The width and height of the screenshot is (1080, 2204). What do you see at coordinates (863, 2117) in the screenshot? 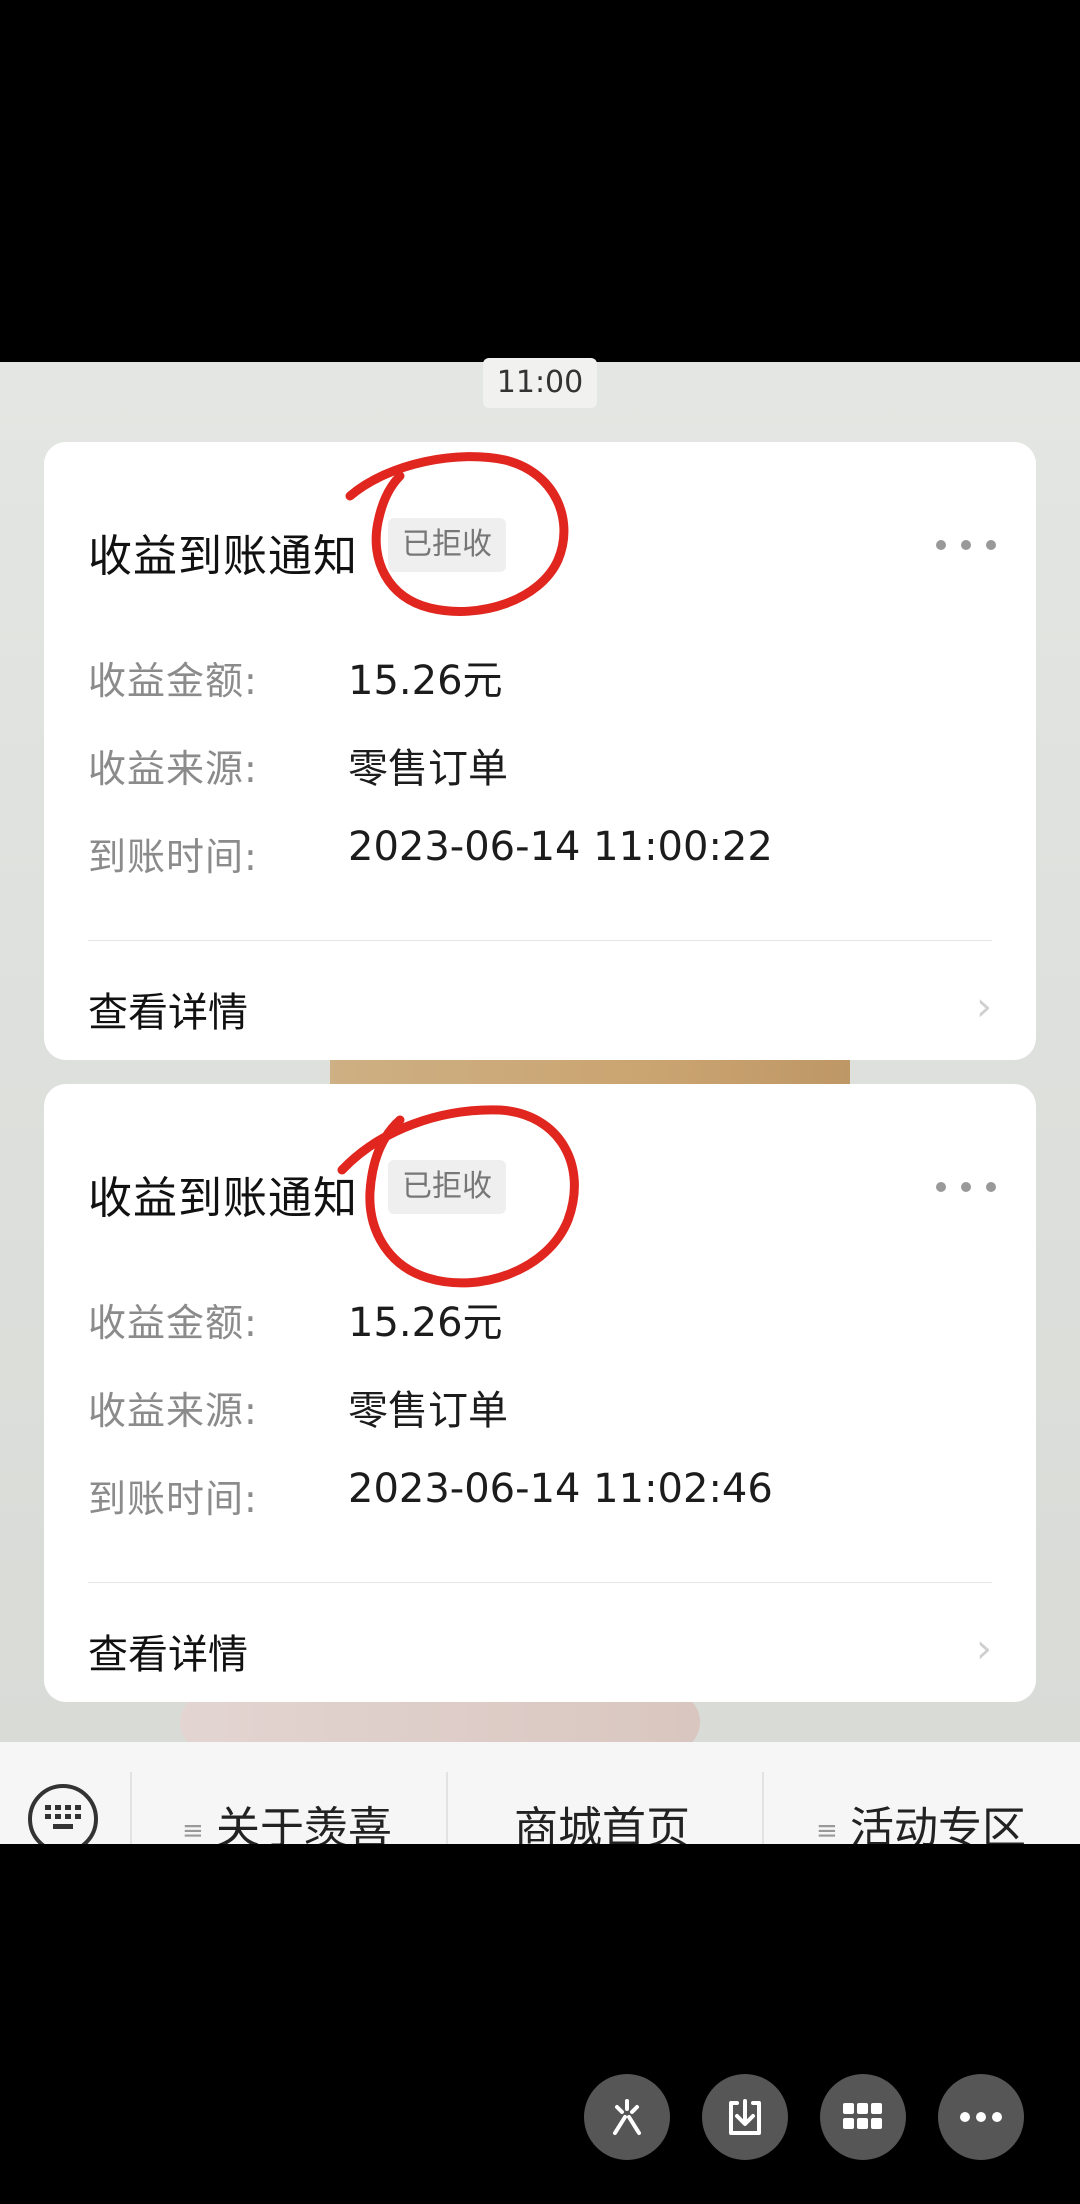
I see `apps-grid-icon` at bounding box center [863, 2117].